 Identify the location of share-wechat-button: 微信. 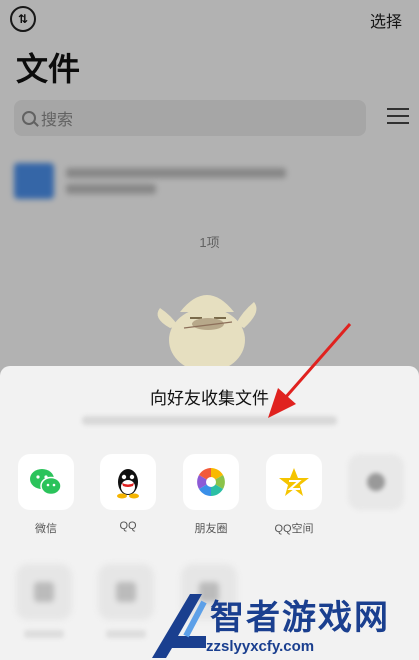
(46, 495).